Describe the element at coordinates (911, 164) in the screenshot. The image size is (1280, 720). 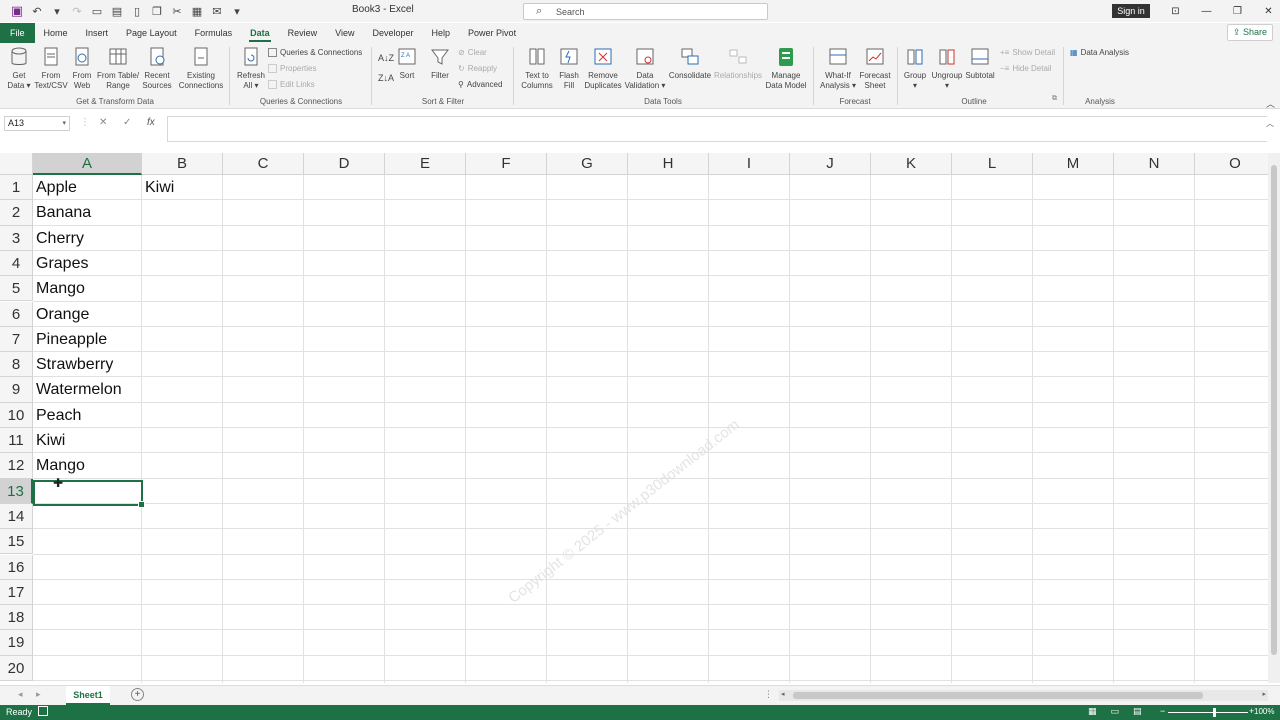
I see `column-header-k: K` at that location.